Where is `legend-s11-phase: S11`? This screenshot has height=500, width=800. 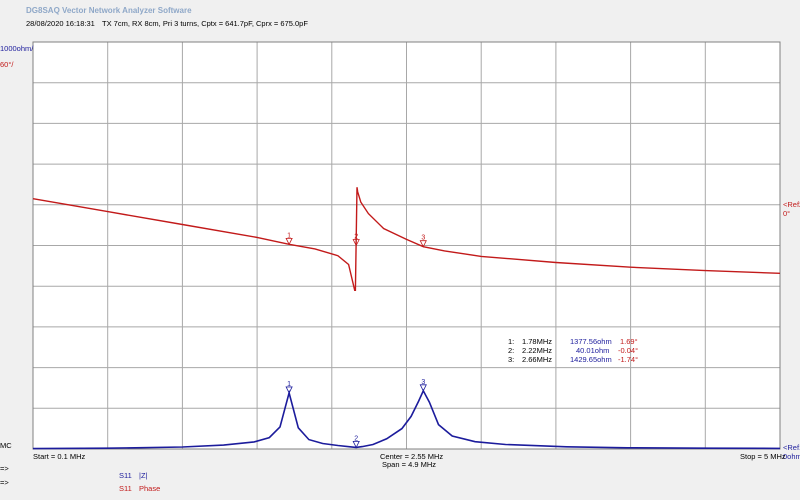 legend-s11-phase: S11 is located at coordinates (125, 488).